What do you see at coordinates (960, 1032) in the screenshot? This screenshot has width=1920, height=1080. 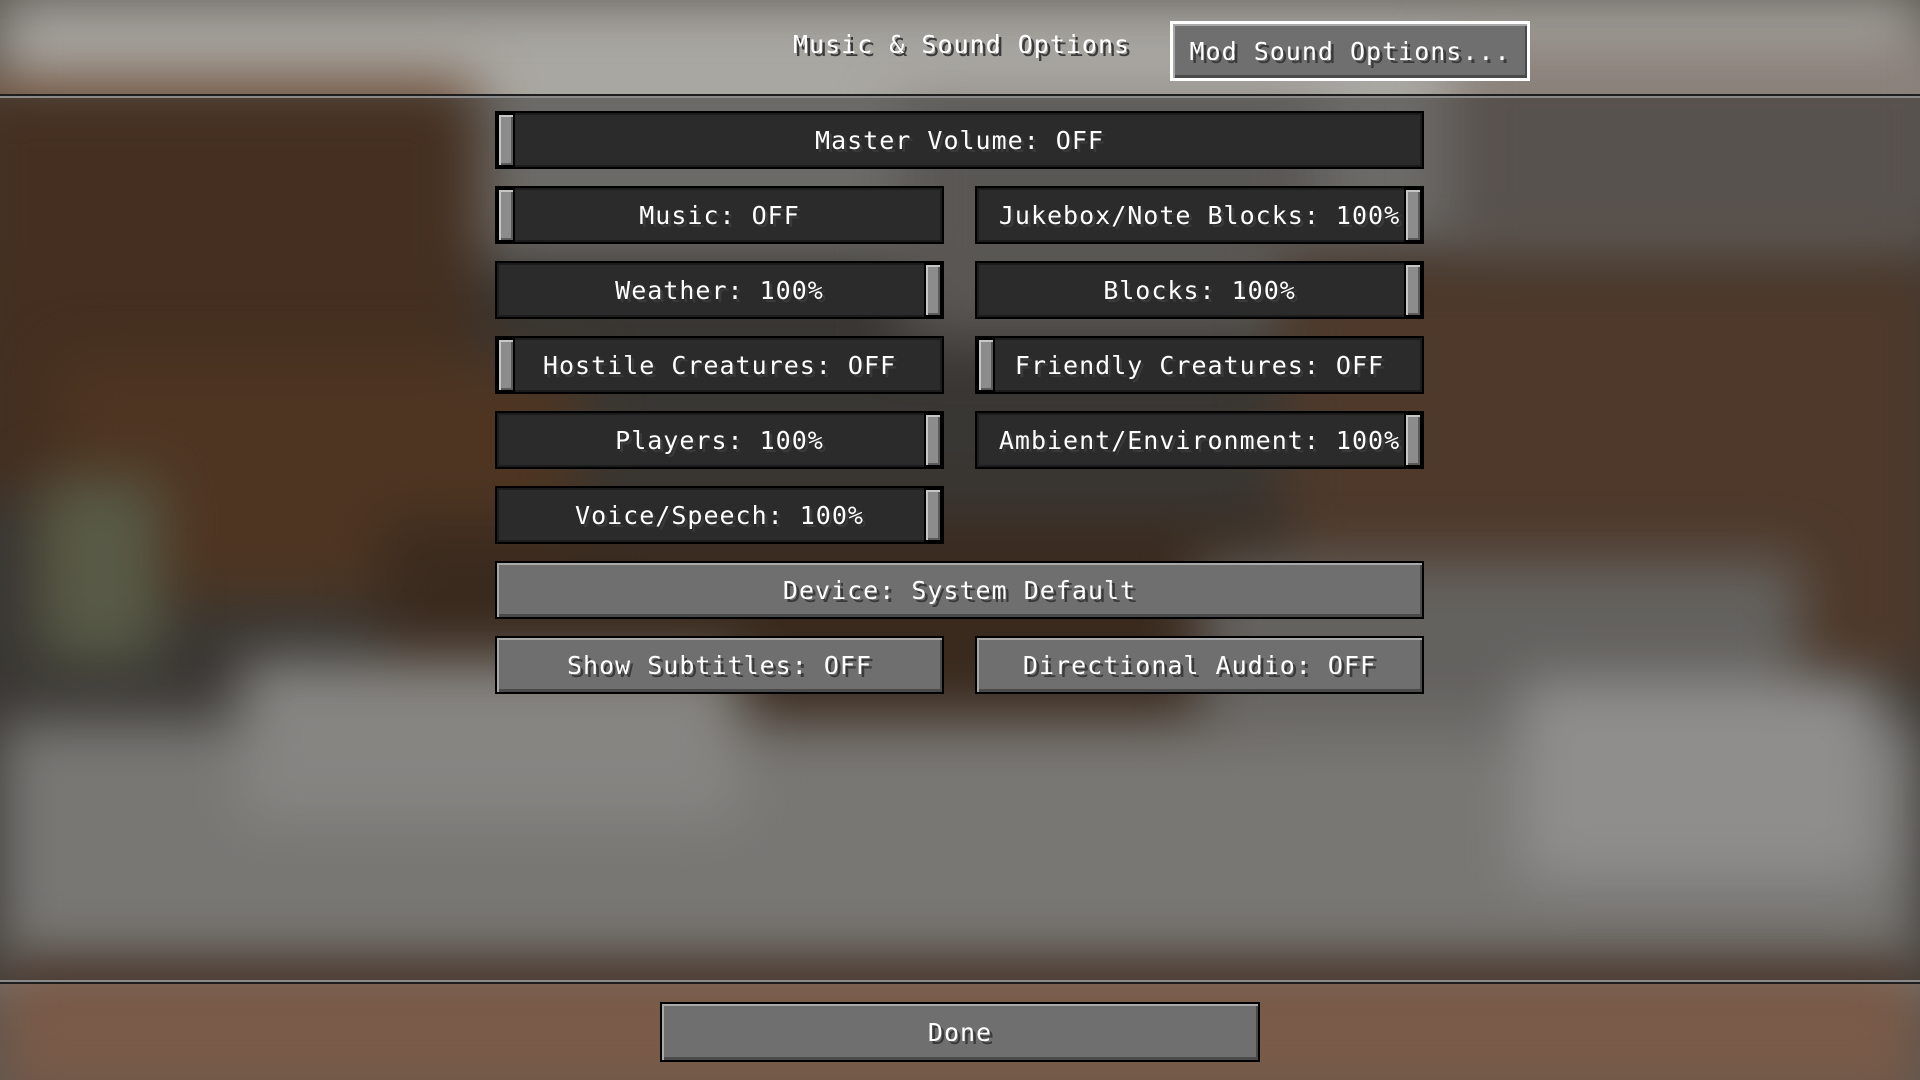 I see `done-button: Done` at bounding box center [960, 1032].